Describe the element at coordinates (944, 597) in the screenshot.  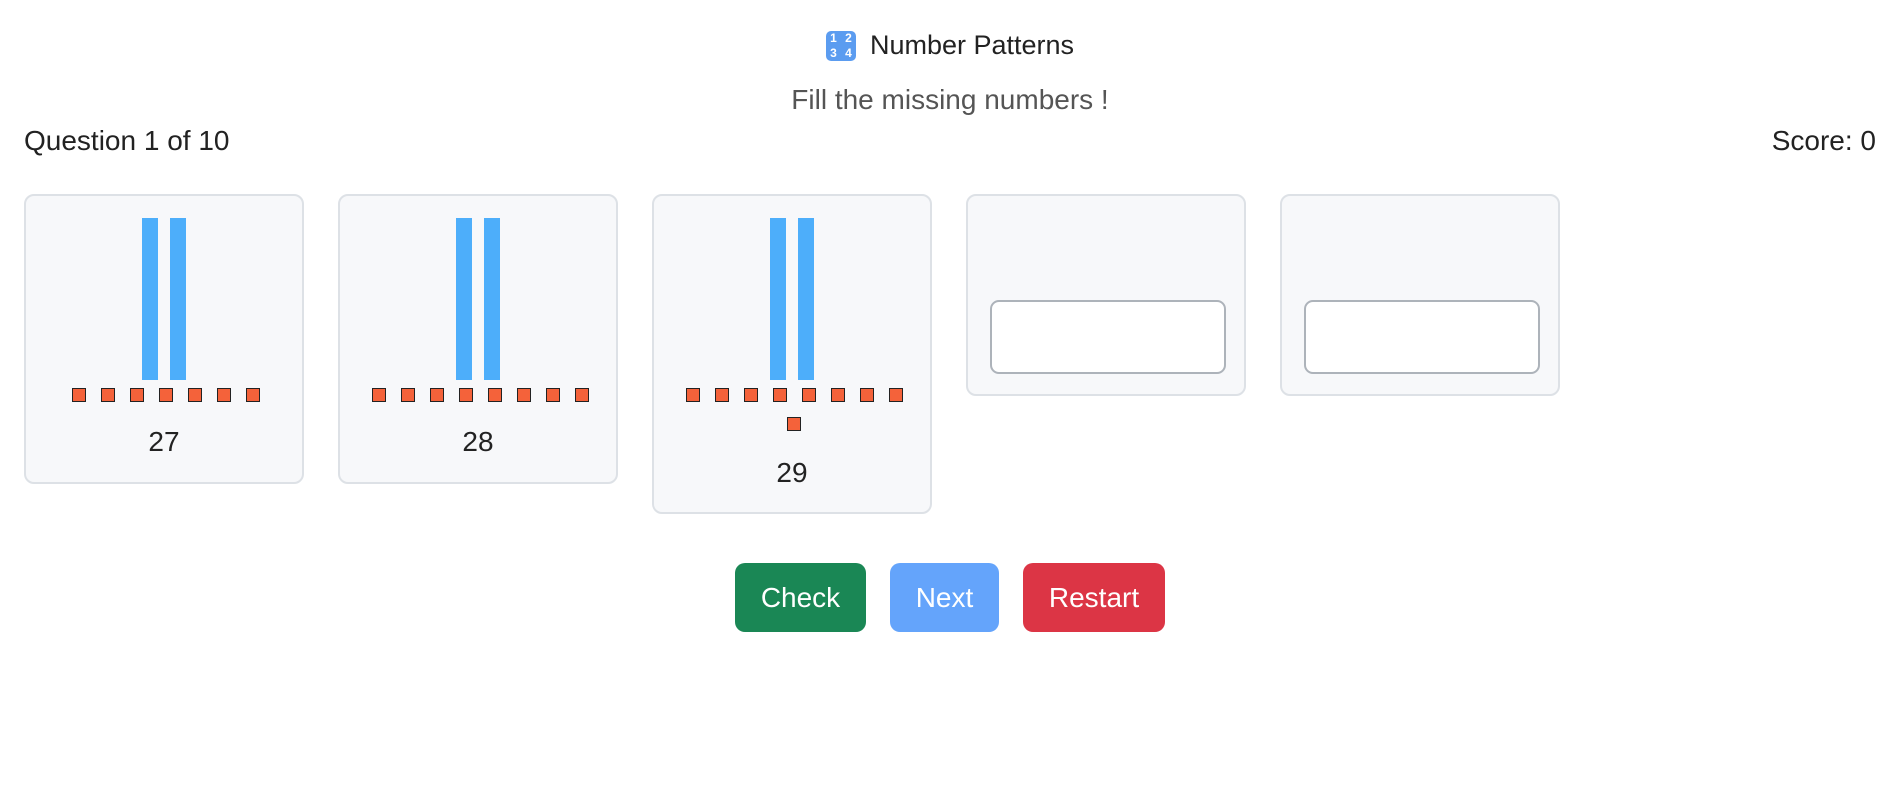
I see `next-button: Next` at that location.